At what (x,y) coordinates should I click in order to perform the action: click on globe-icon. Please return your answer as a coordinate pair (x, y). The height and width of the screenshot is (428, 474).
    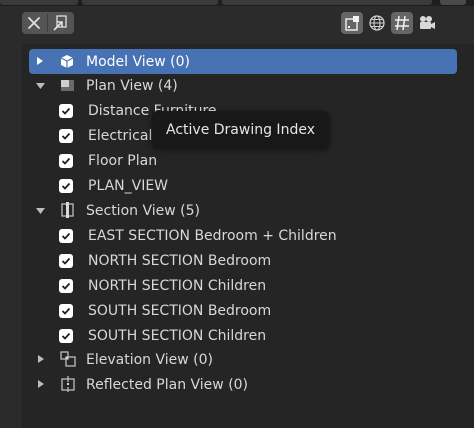
    Looking at the image, I should click on (377, 23).